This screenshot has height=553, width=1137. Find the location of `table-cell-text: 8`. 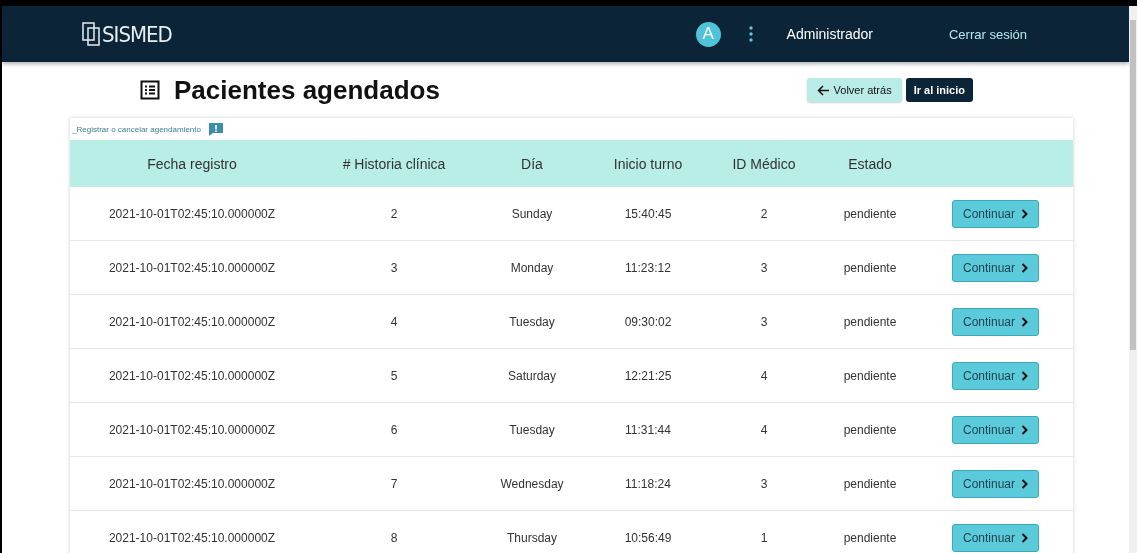

table-cell-text: 8 is located at coordinates (394, 537).